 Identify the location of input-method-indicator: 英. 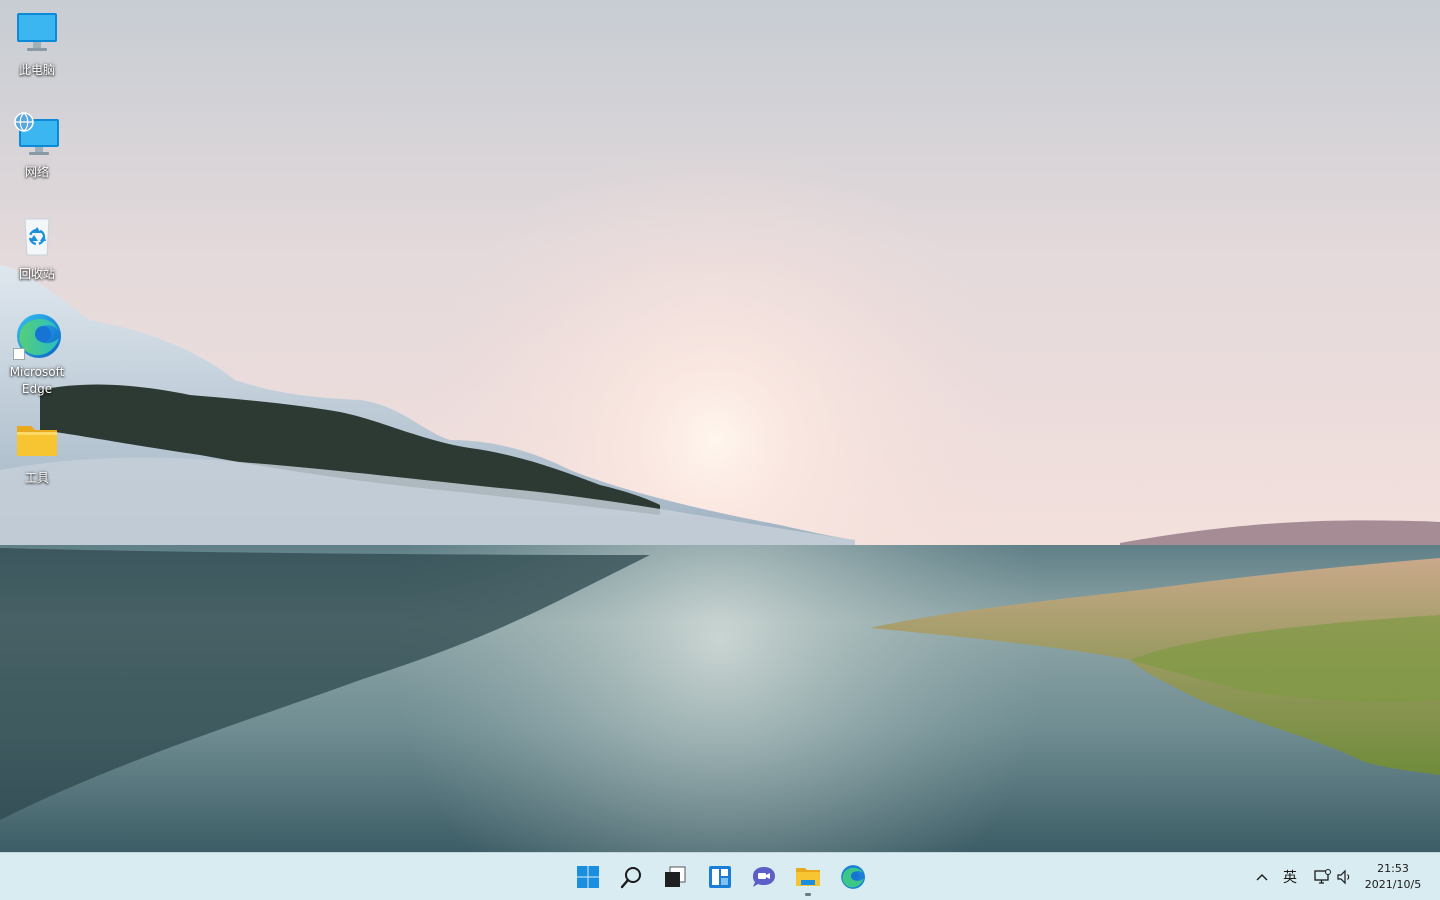
(1290, 877).